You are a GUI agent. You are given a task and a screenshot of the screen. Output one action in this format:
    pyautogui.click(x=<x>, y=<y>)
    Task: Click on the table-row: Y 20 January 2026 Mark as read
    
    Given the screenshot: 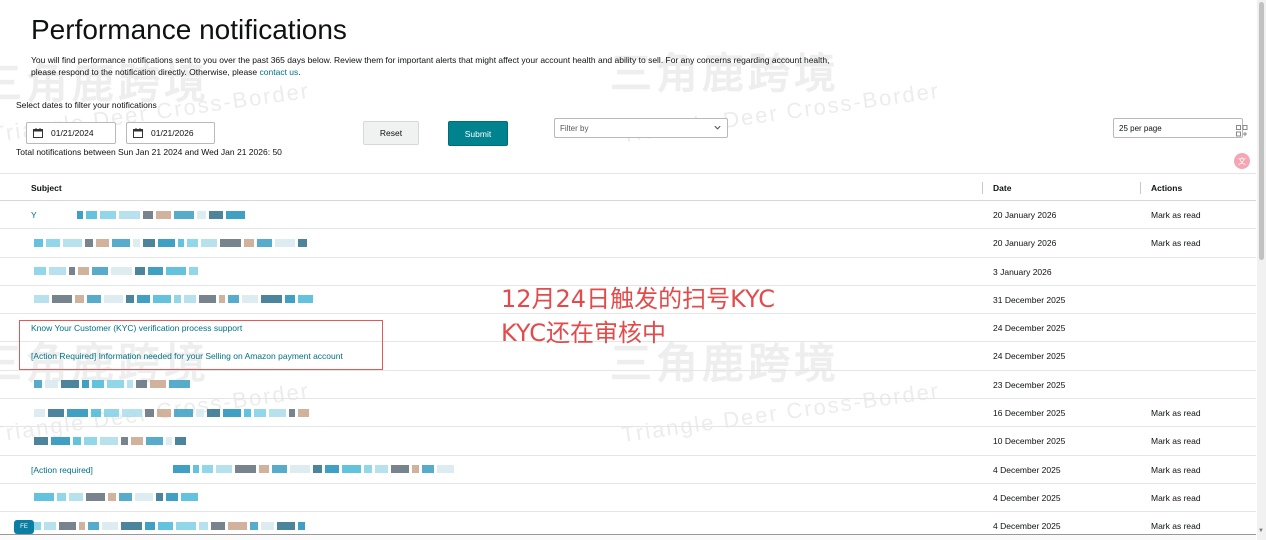 What is the action you would take?
    pyautogui.click(x=628, y=215)
    